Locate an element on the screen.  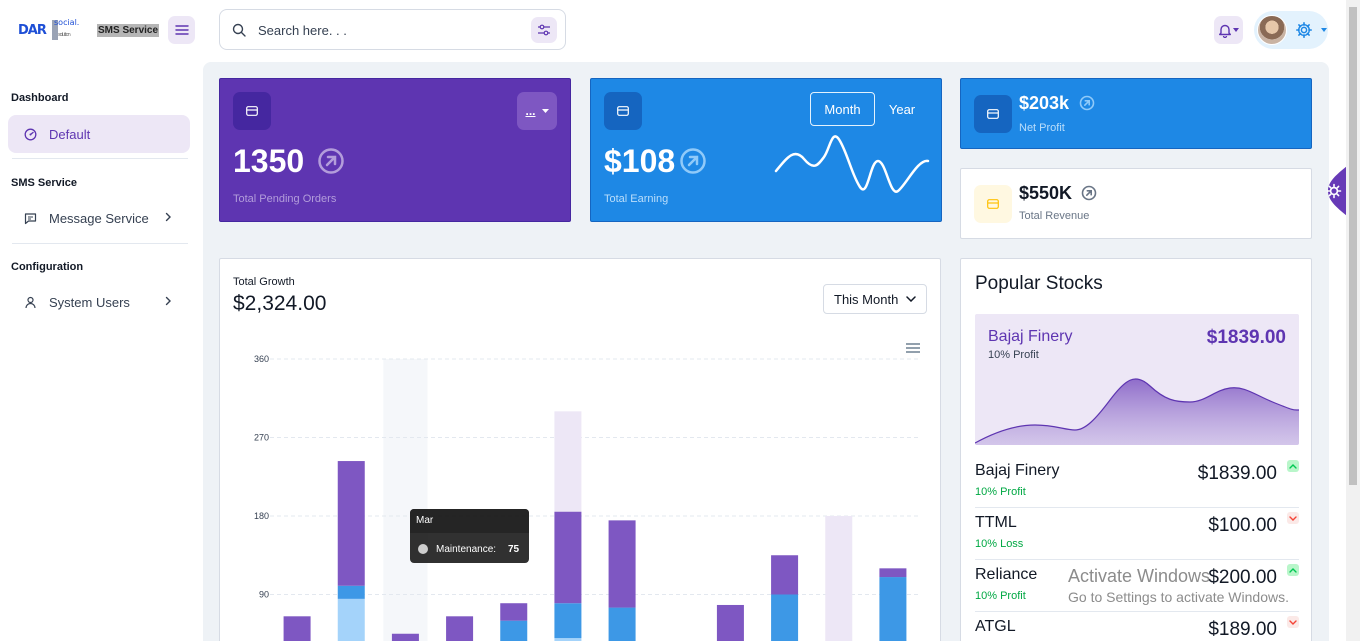
y-tick-label: 360 is located at coordinates (261, 359).